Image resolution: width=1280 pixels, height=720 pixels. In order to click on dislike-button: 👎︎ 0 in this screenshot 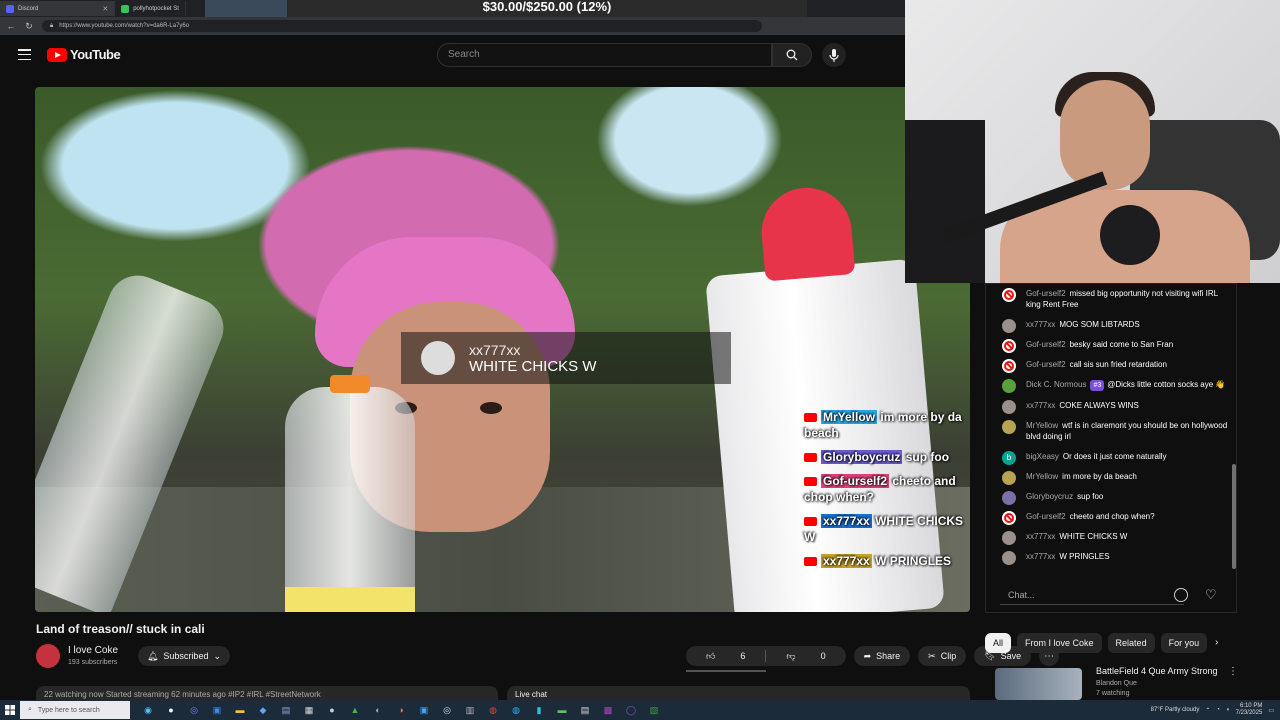, I will do `click(805, 656)`.